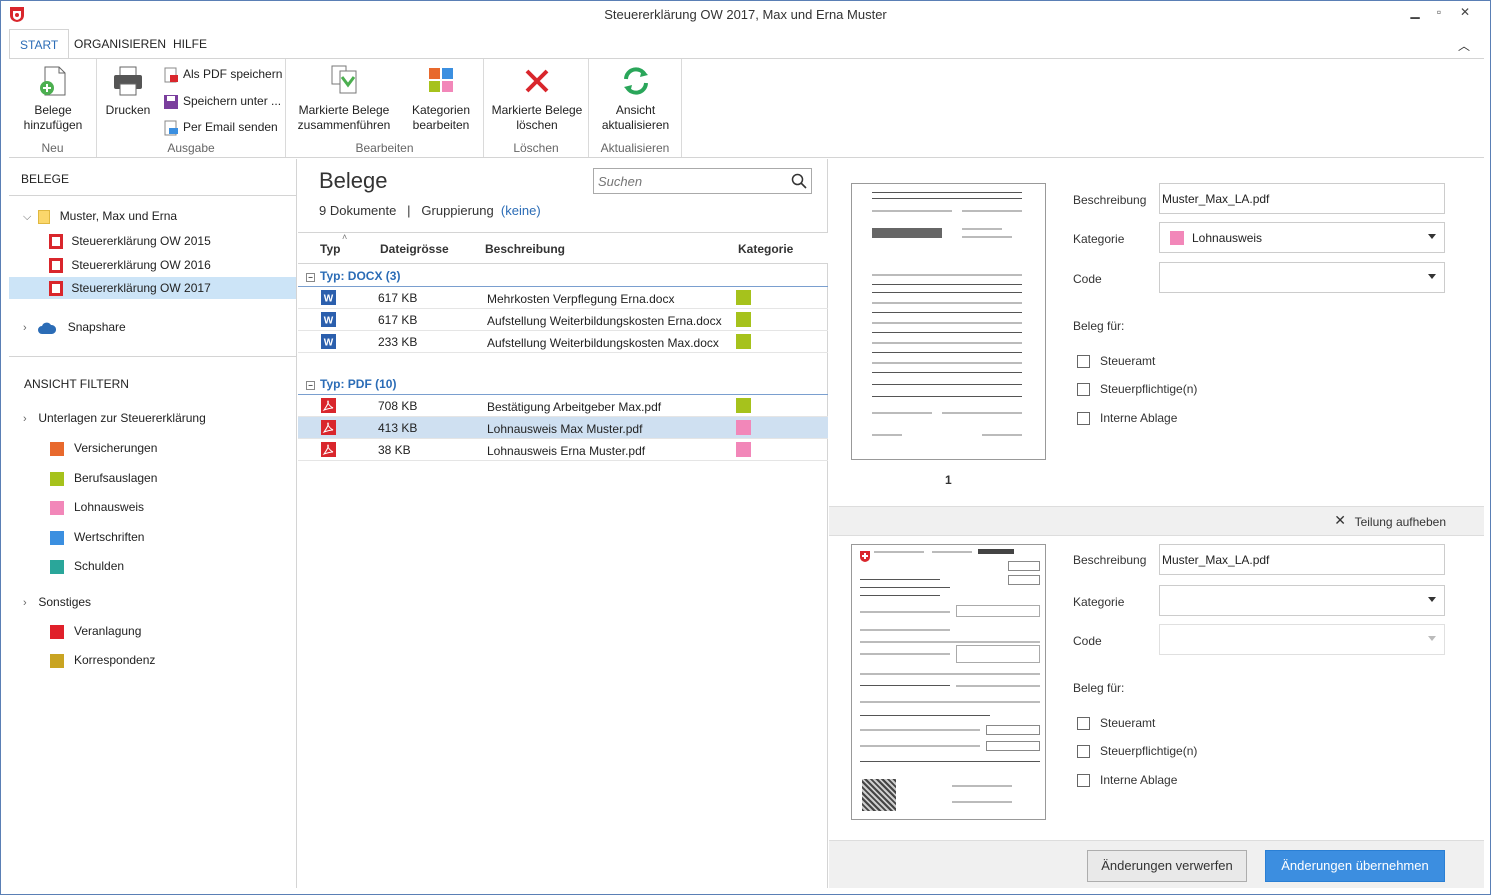 The image size is (1491, 895). What do you see at coordinates (563, 384) in the screenshot?
I see `group-header-pdf: − Typ: PDF (10)` at bounding box center [563, 384].